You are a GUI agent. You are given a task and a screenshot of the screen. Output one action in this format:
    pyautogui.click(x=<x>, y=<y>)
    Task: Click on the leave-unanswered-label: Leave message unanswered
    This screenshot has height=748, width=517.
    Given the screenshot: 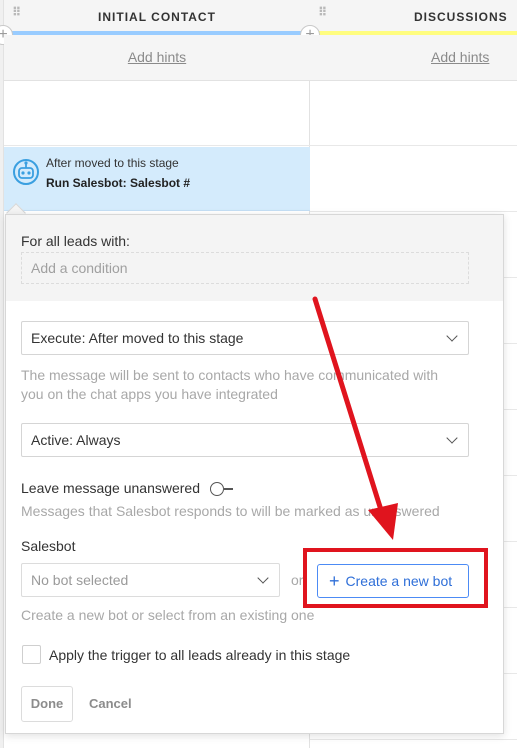 What is the action you would take?
    pyautogui.click(x=111, y=488)
    